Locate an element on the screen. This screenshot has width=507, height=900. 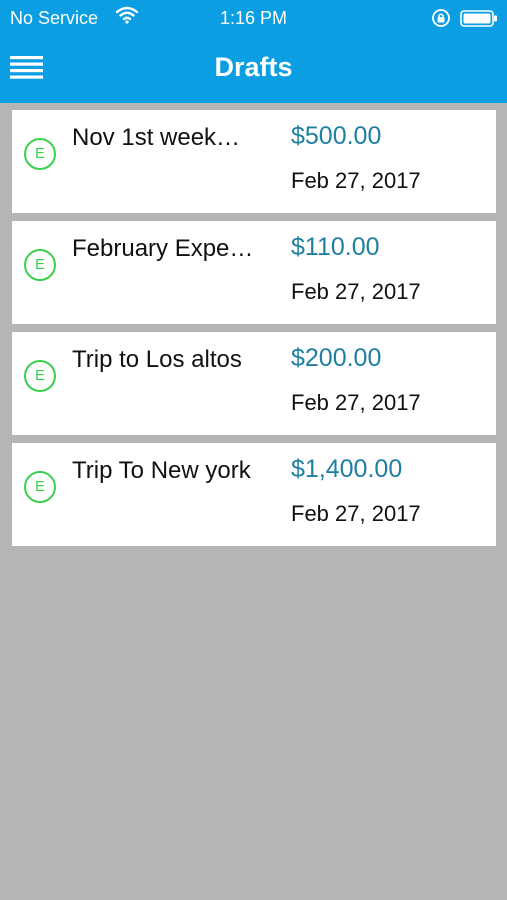
page-title: Drafts is located at coordinates (253, 67).